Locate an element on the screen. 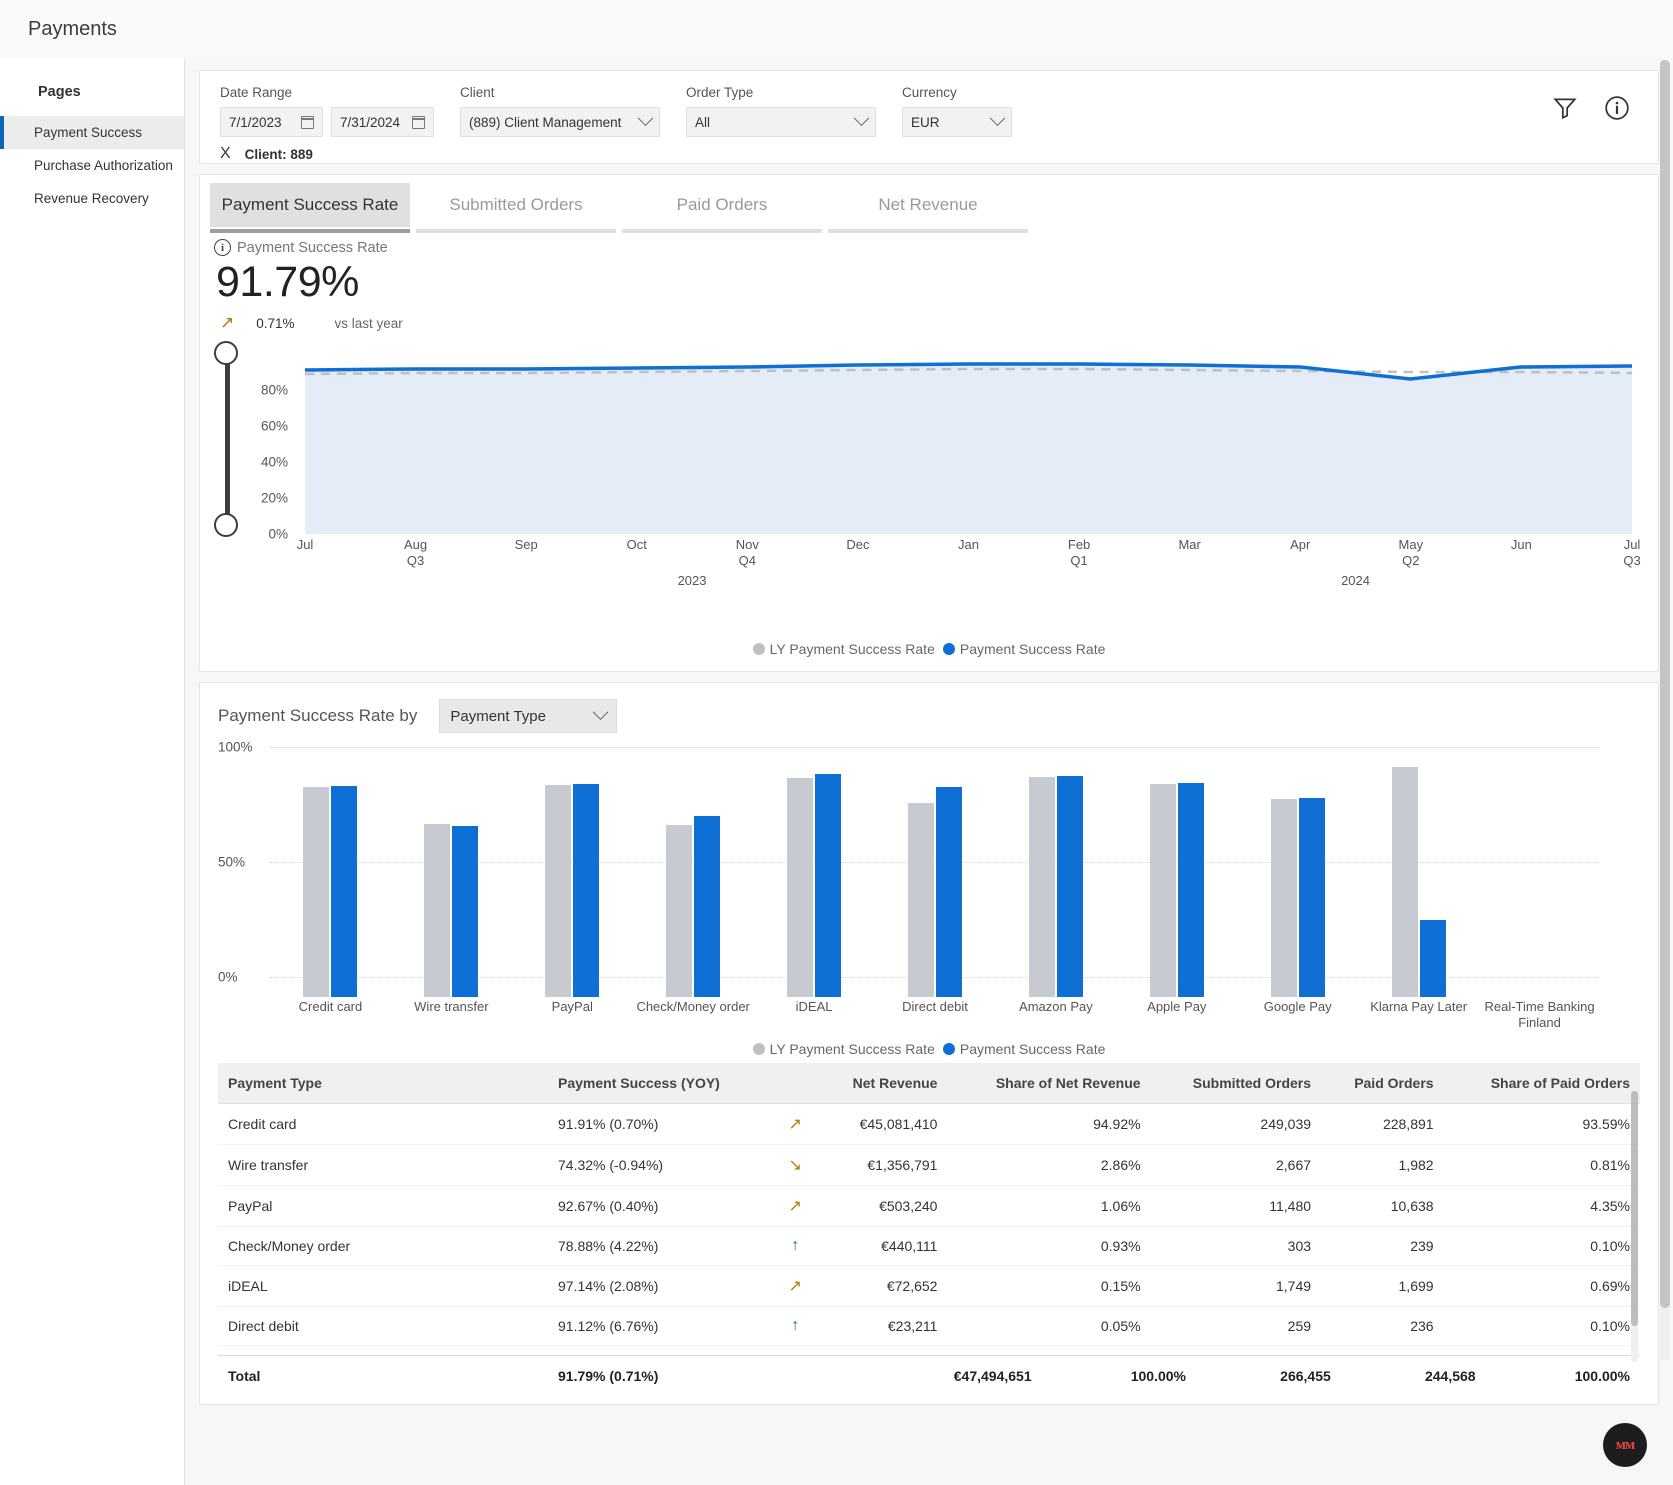 The height and width of the screenshot is (1485, 1673). filter-client: Client (889) Client Management is located at coordinates (560, 111).